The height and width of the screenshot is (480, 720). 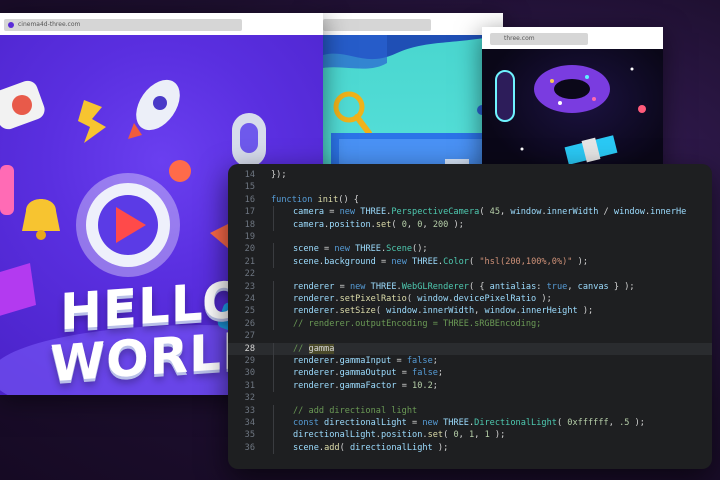 I want to click on code-token: add, so click(x=332, y=447).